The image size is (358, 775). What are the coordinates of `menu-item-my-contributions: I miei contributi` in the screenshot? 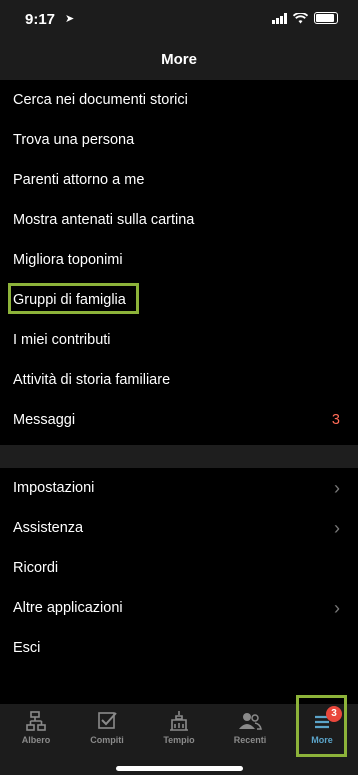 It's located at (179, 340).